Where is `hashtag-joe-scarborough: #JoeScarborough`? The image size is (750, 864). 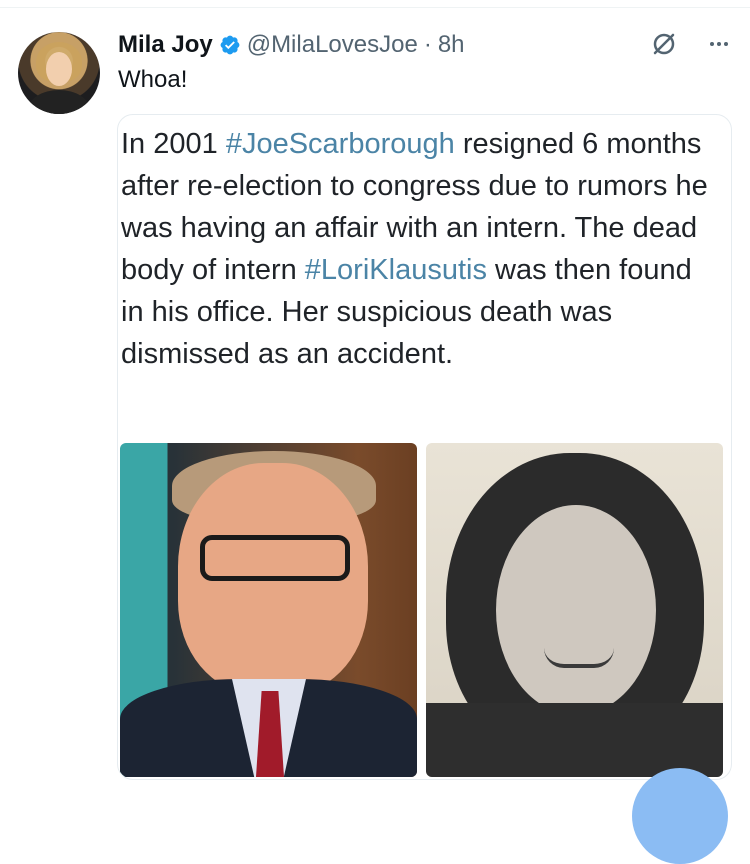 hashtag-joe-scarborough: #JoeScarborough is located at coordinates (340, 144).